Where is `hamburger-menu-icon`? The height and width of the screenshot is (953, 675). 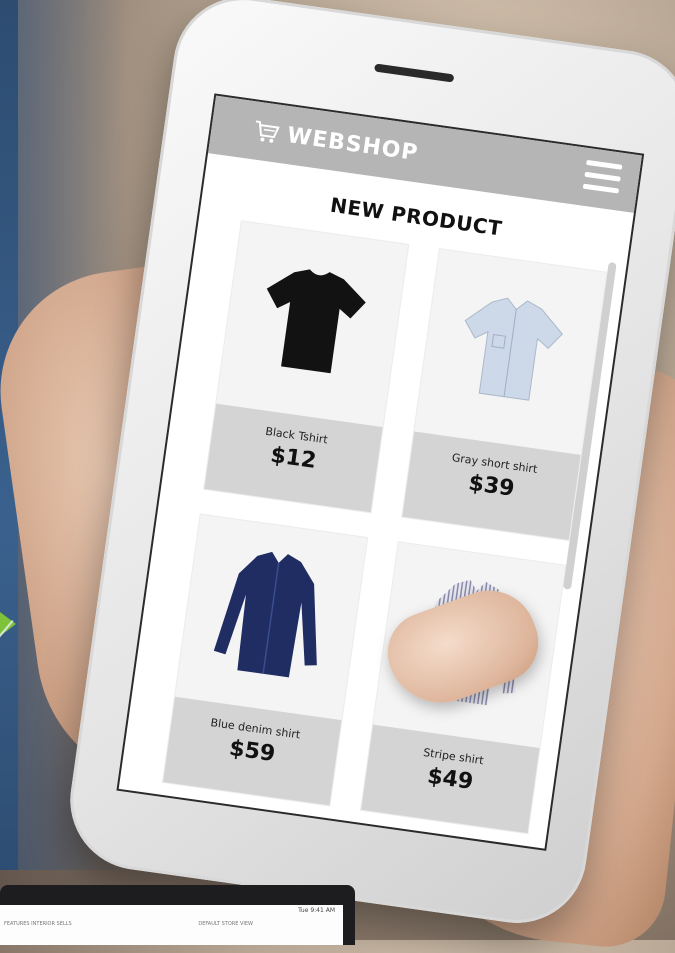
hamburger-menu-icon is located at coordinates (602, 179).